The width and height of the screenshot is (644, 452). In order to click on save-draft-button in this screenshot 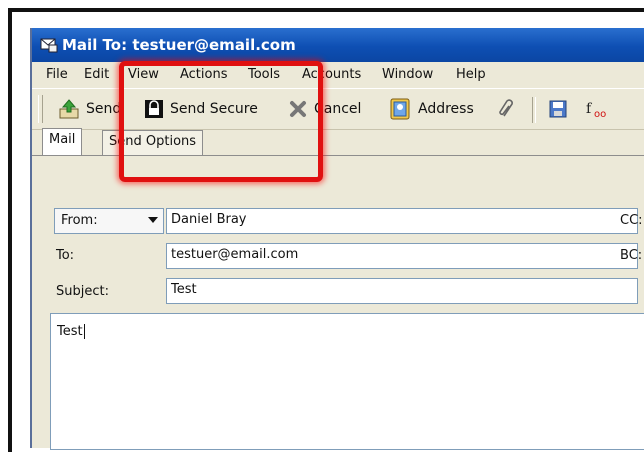, I will do `click(558, 109)`.